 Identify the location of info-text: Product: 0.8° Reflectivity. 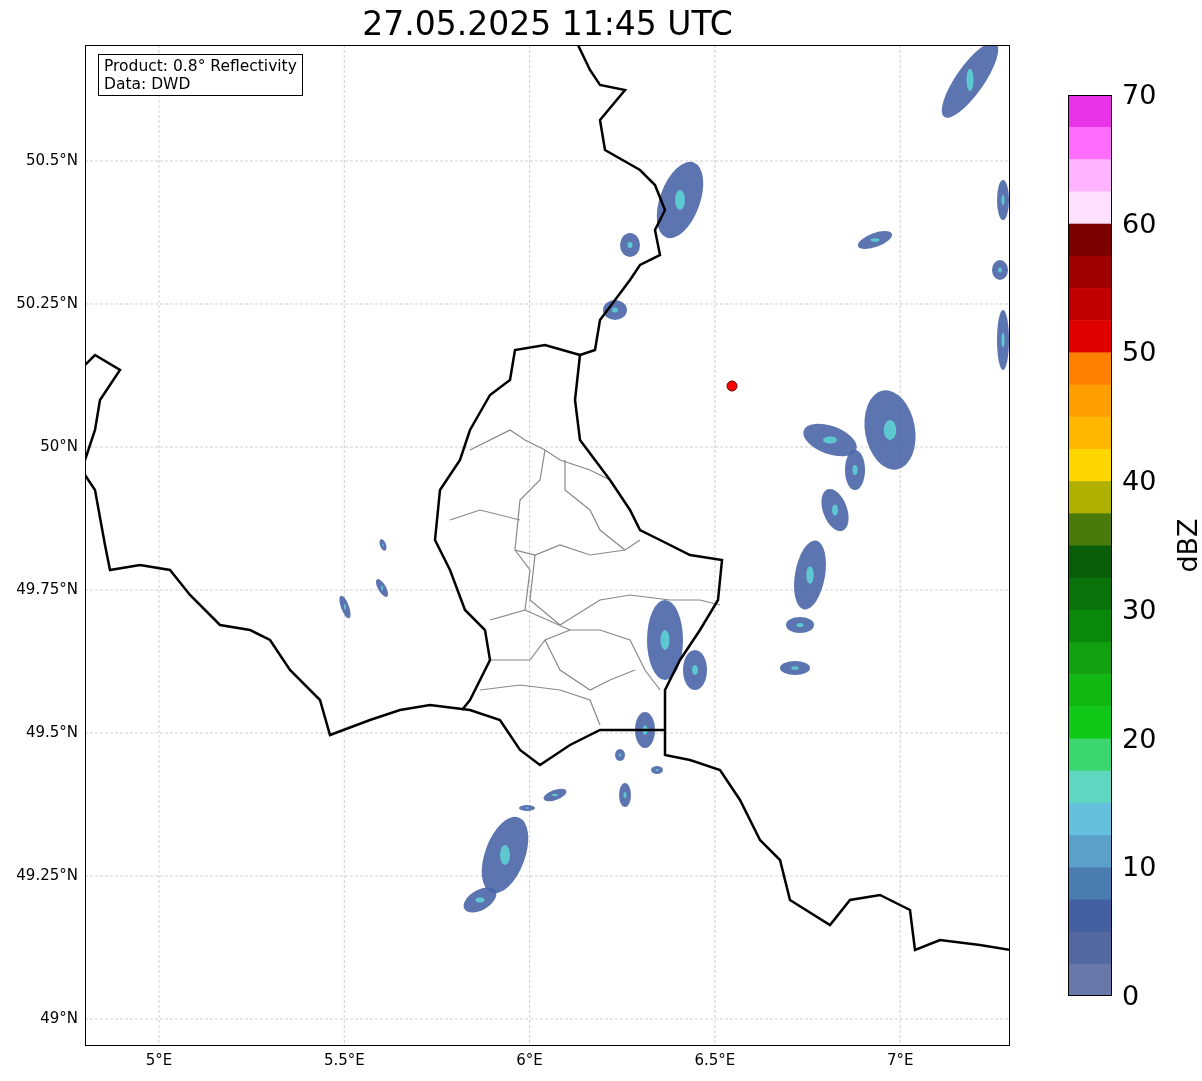
(200, 66).